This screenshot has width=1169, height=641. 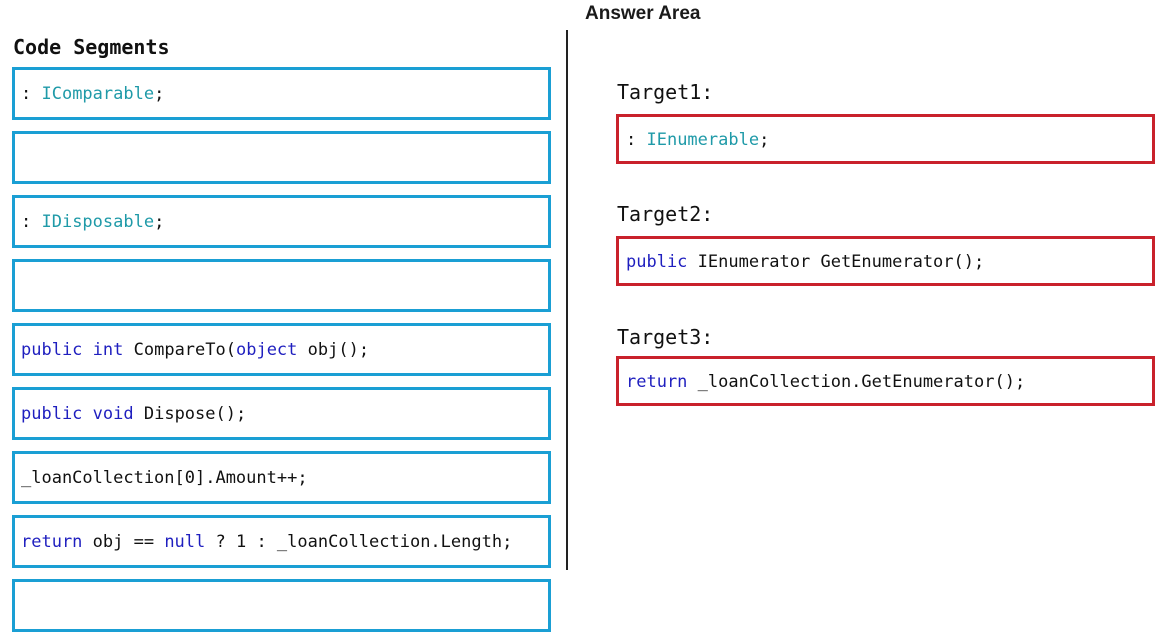 I want to click on target-drop-zone: return _loanCollection.GetEnumerator();, so click(x=885, y=381).